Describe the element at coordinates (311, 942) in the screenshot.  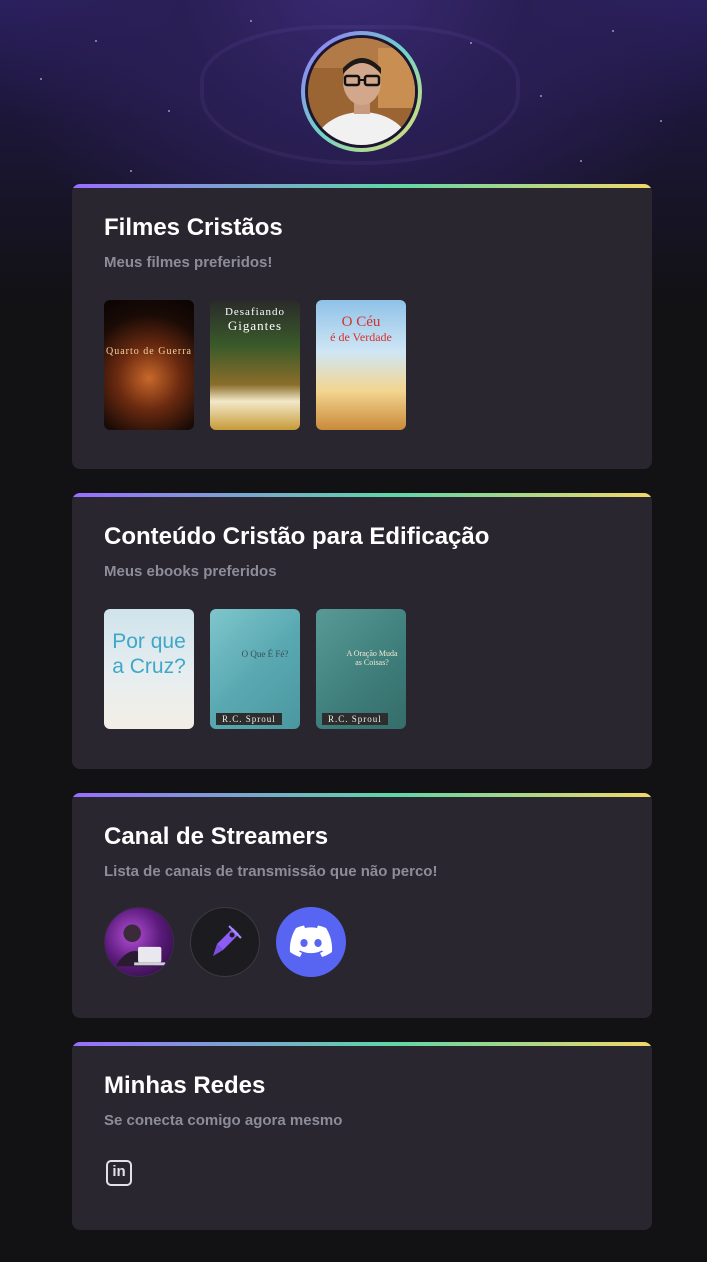
I see `discord-icon` at that location.